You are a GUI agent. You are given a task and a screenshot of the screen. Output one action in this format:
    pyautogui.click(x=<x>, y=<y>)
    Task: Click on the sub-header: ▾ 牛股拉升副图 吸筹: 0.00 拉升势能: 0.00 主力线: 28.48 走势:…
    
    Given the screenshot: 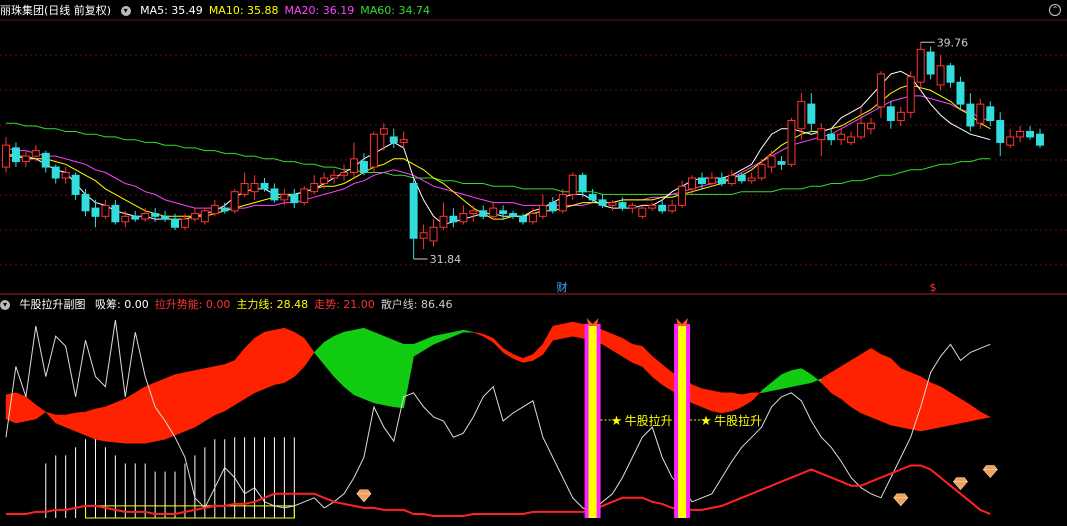 What is the action you would take?
    pyautogui.click(x=232, y=305)
    